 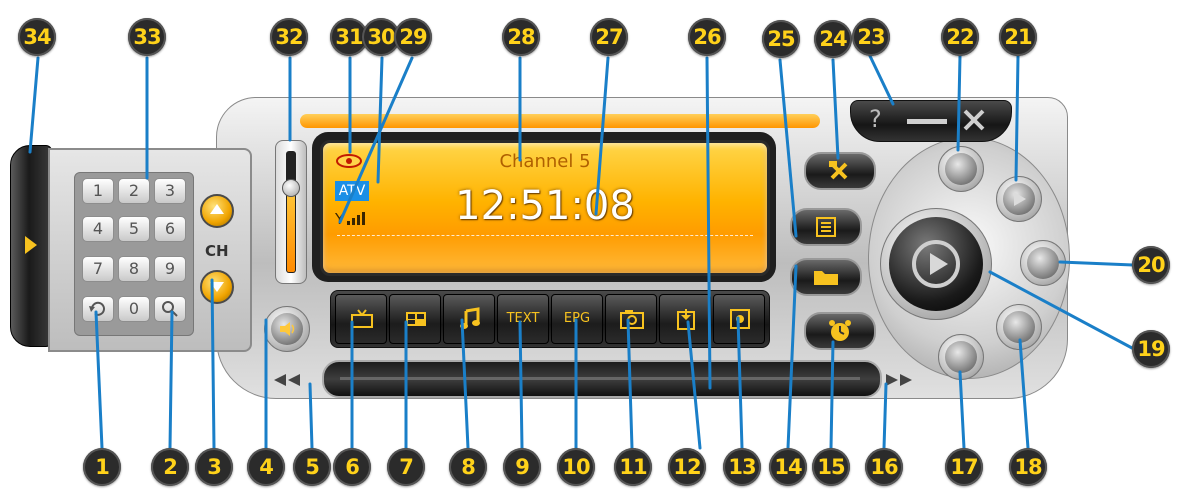 What do you see at coordinates (287, 380) in the screenshot?
I see `rewind-icon` at bounding box center [287, 380].